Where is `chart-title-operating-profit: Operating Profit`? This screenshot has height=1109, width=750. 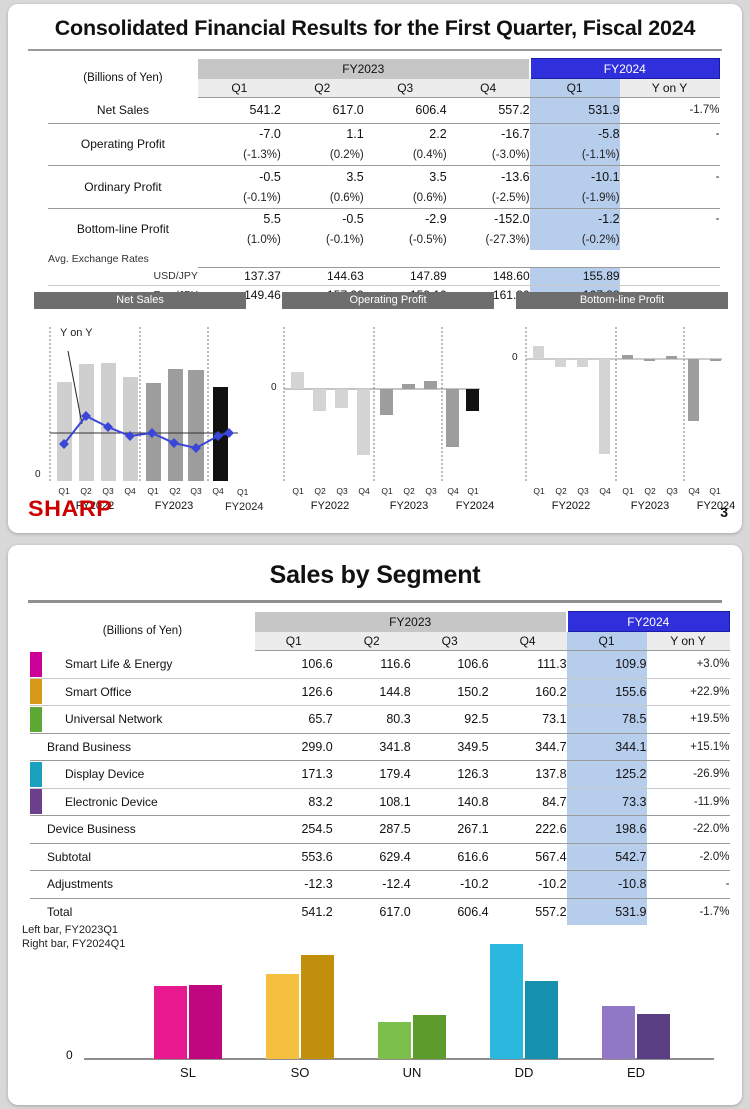
chart-title-operating-profit: Operating Profit is located at coordinates (388, 300).